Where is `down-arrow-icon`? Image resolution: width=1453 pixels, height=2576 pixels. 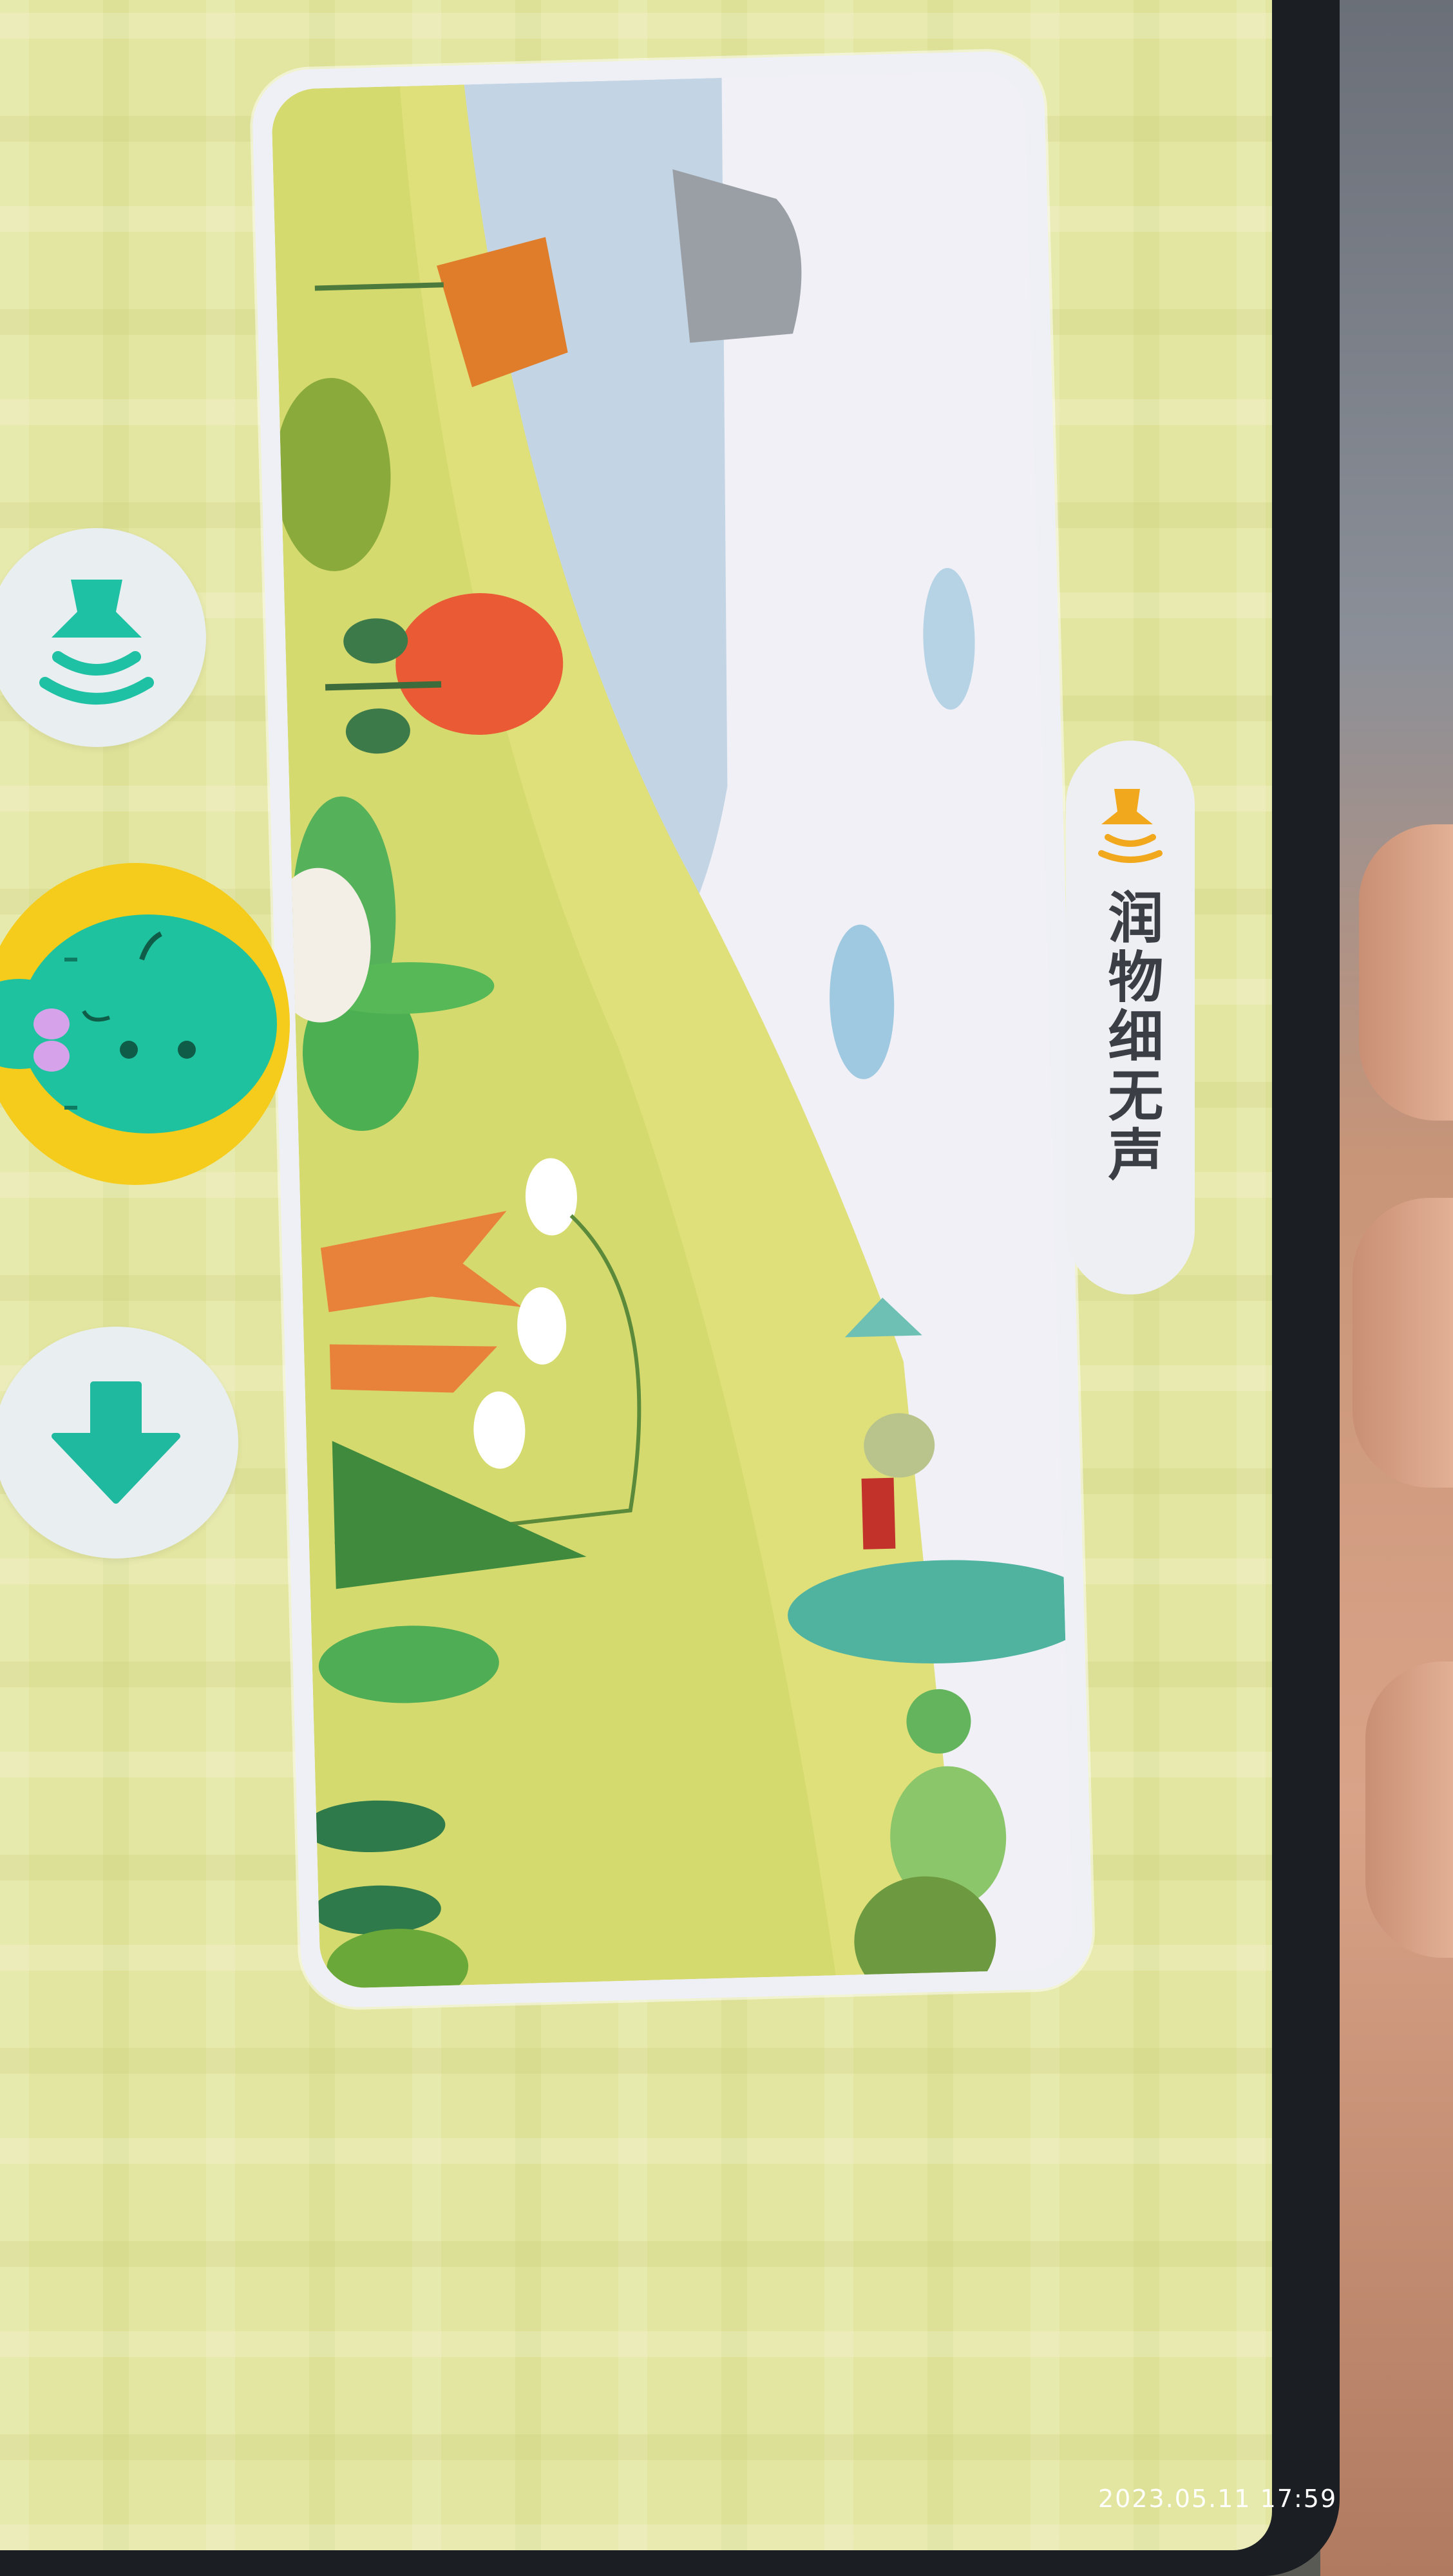
down-arrow-icon is located at coordinates (116, 1442).